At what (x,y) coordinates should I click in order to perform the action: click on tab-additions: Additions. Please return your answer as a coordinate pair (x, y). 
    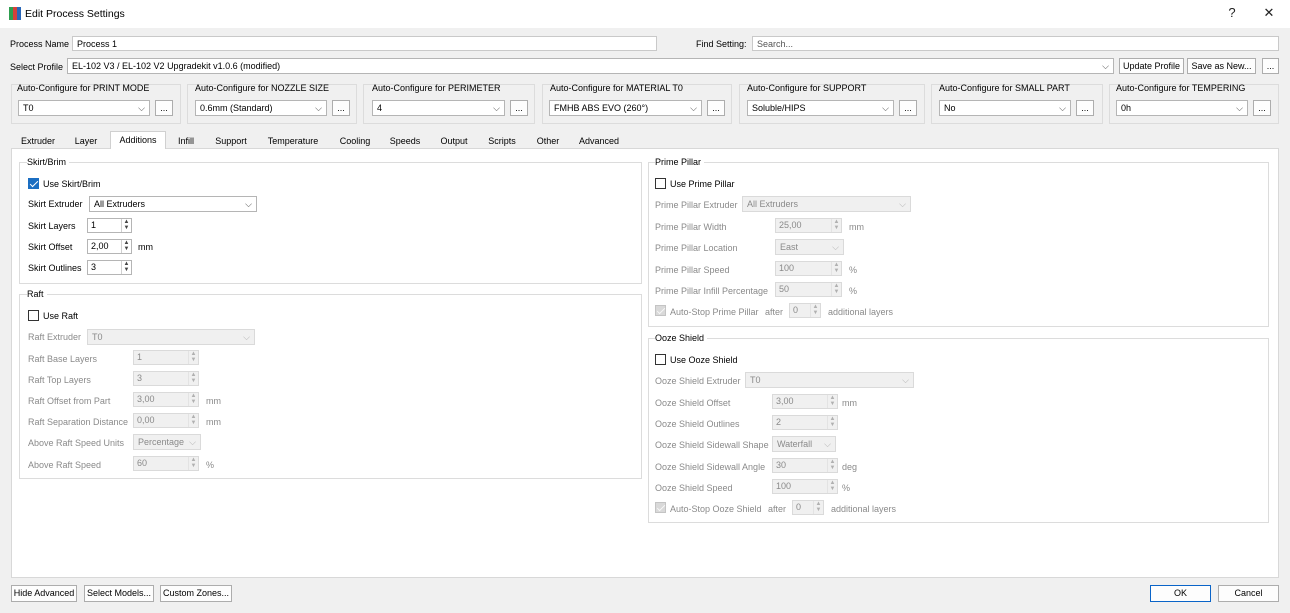
    Looking at the image, I should click on (138, 140).